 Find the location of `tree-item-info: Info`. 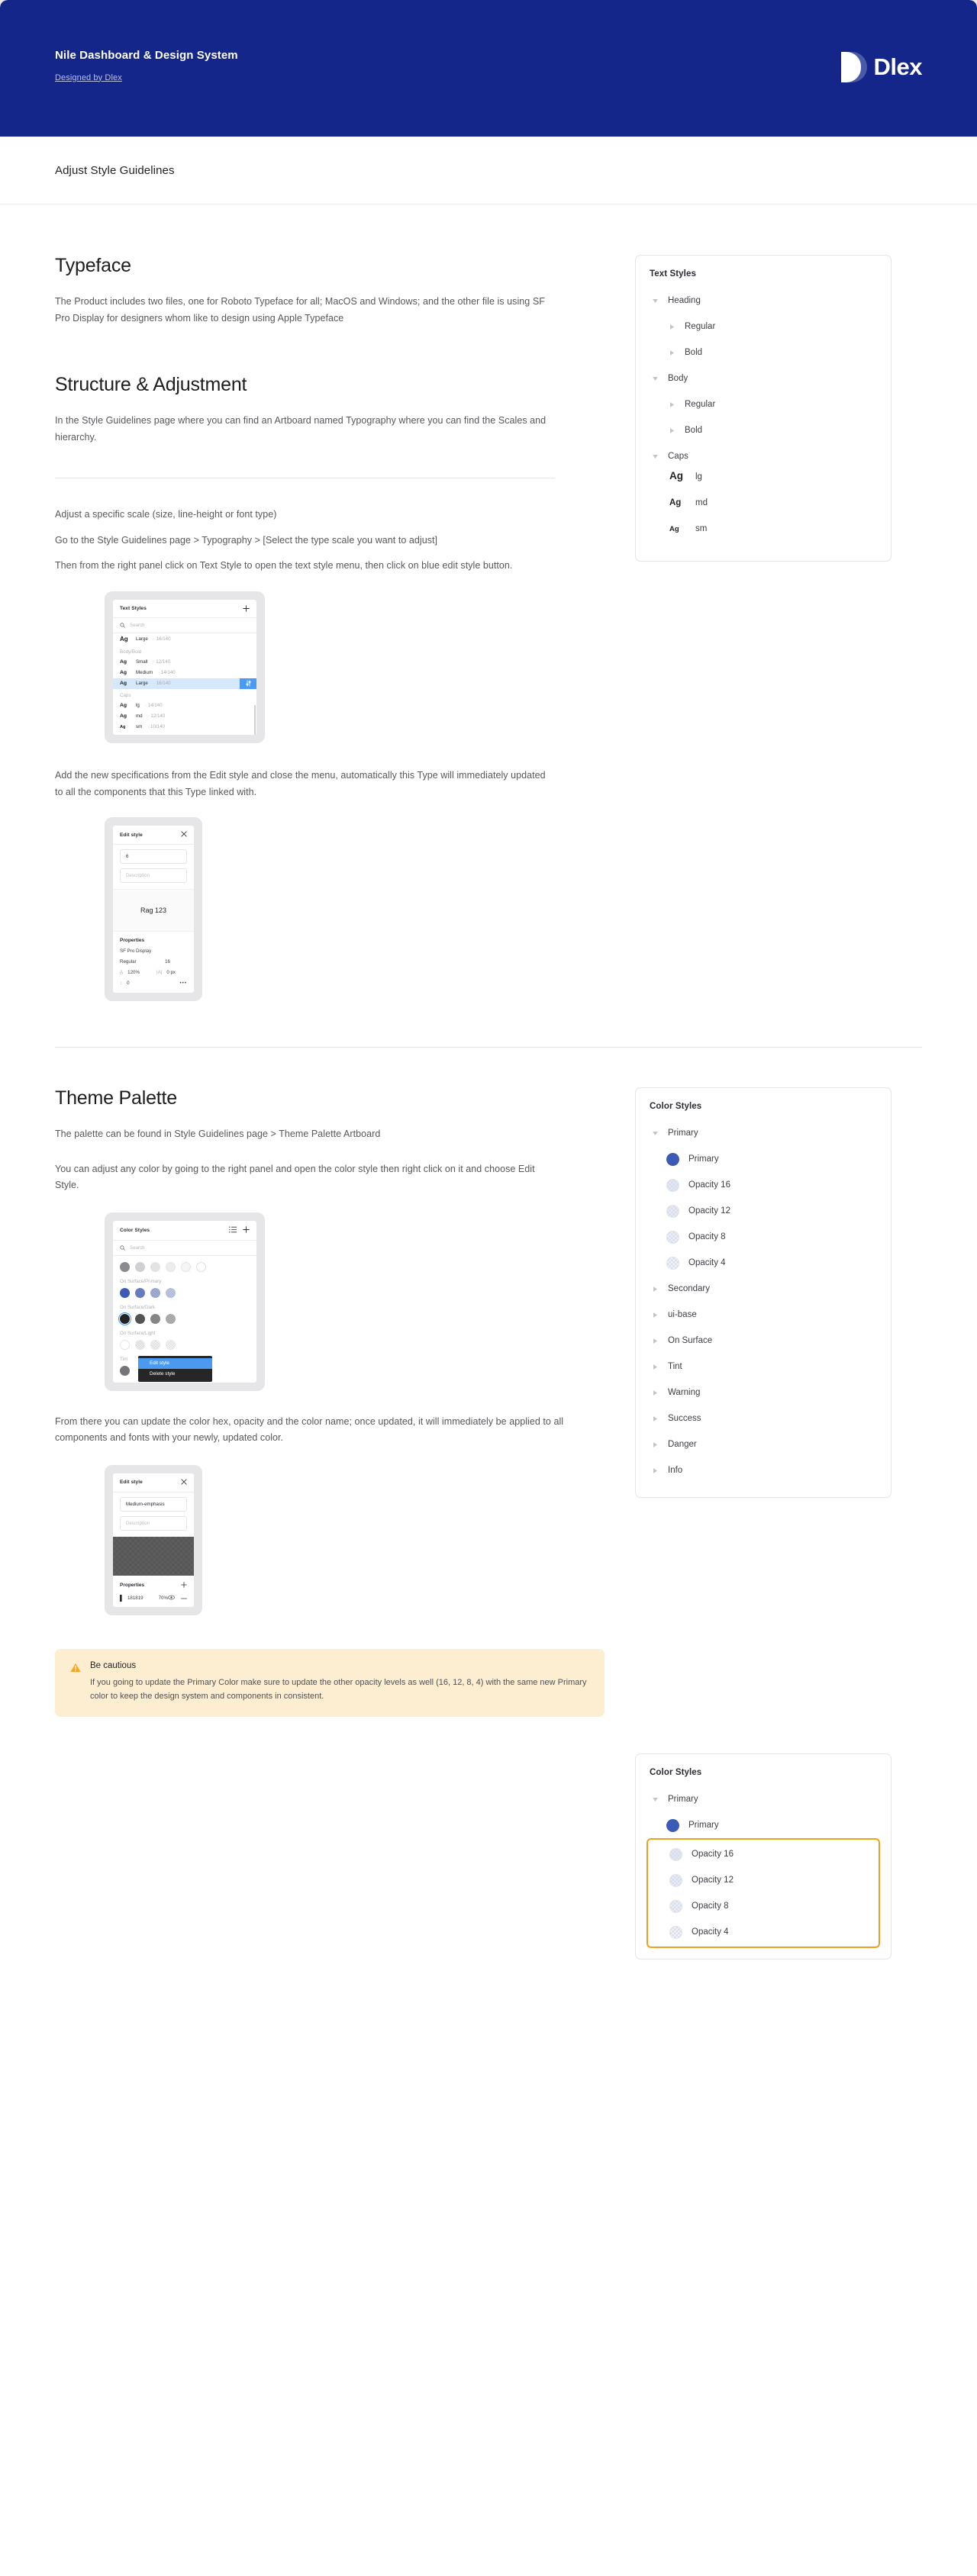

tree-item-info: Info is located at coordinates (764, 1470).